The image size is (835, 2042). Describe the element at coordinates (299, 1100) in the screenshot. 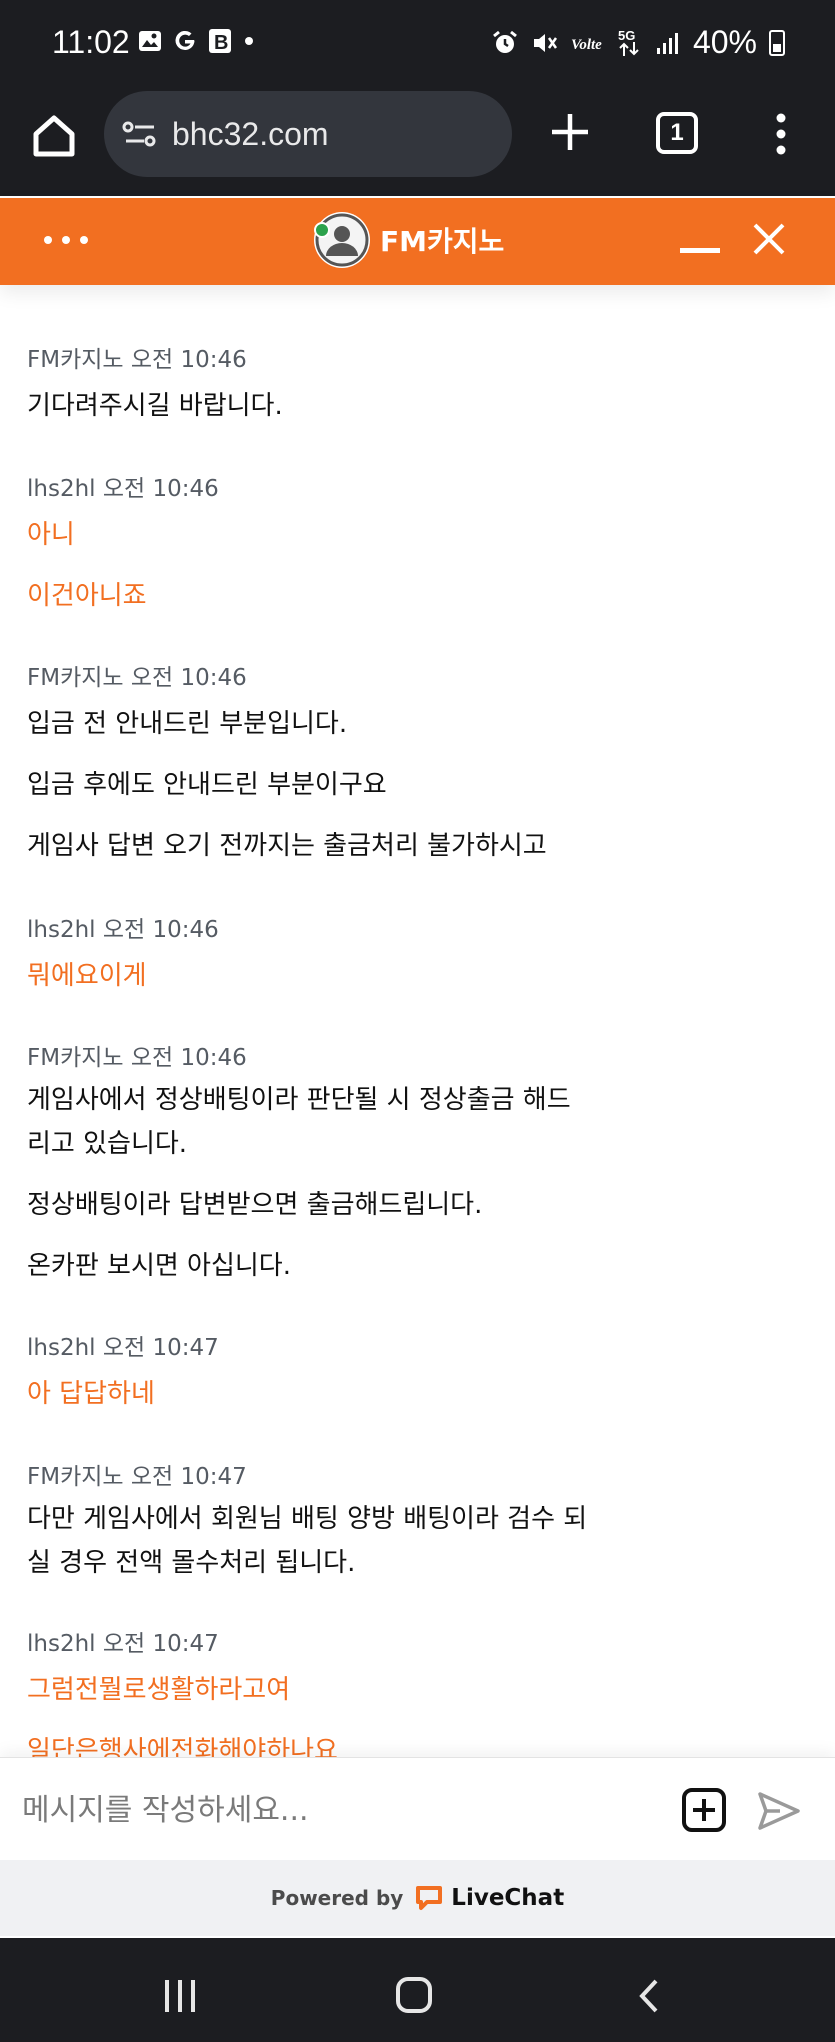

I see `message-text: 게임사에서 정상배팅이라 판단될 시 정상출금 해드` at that location.